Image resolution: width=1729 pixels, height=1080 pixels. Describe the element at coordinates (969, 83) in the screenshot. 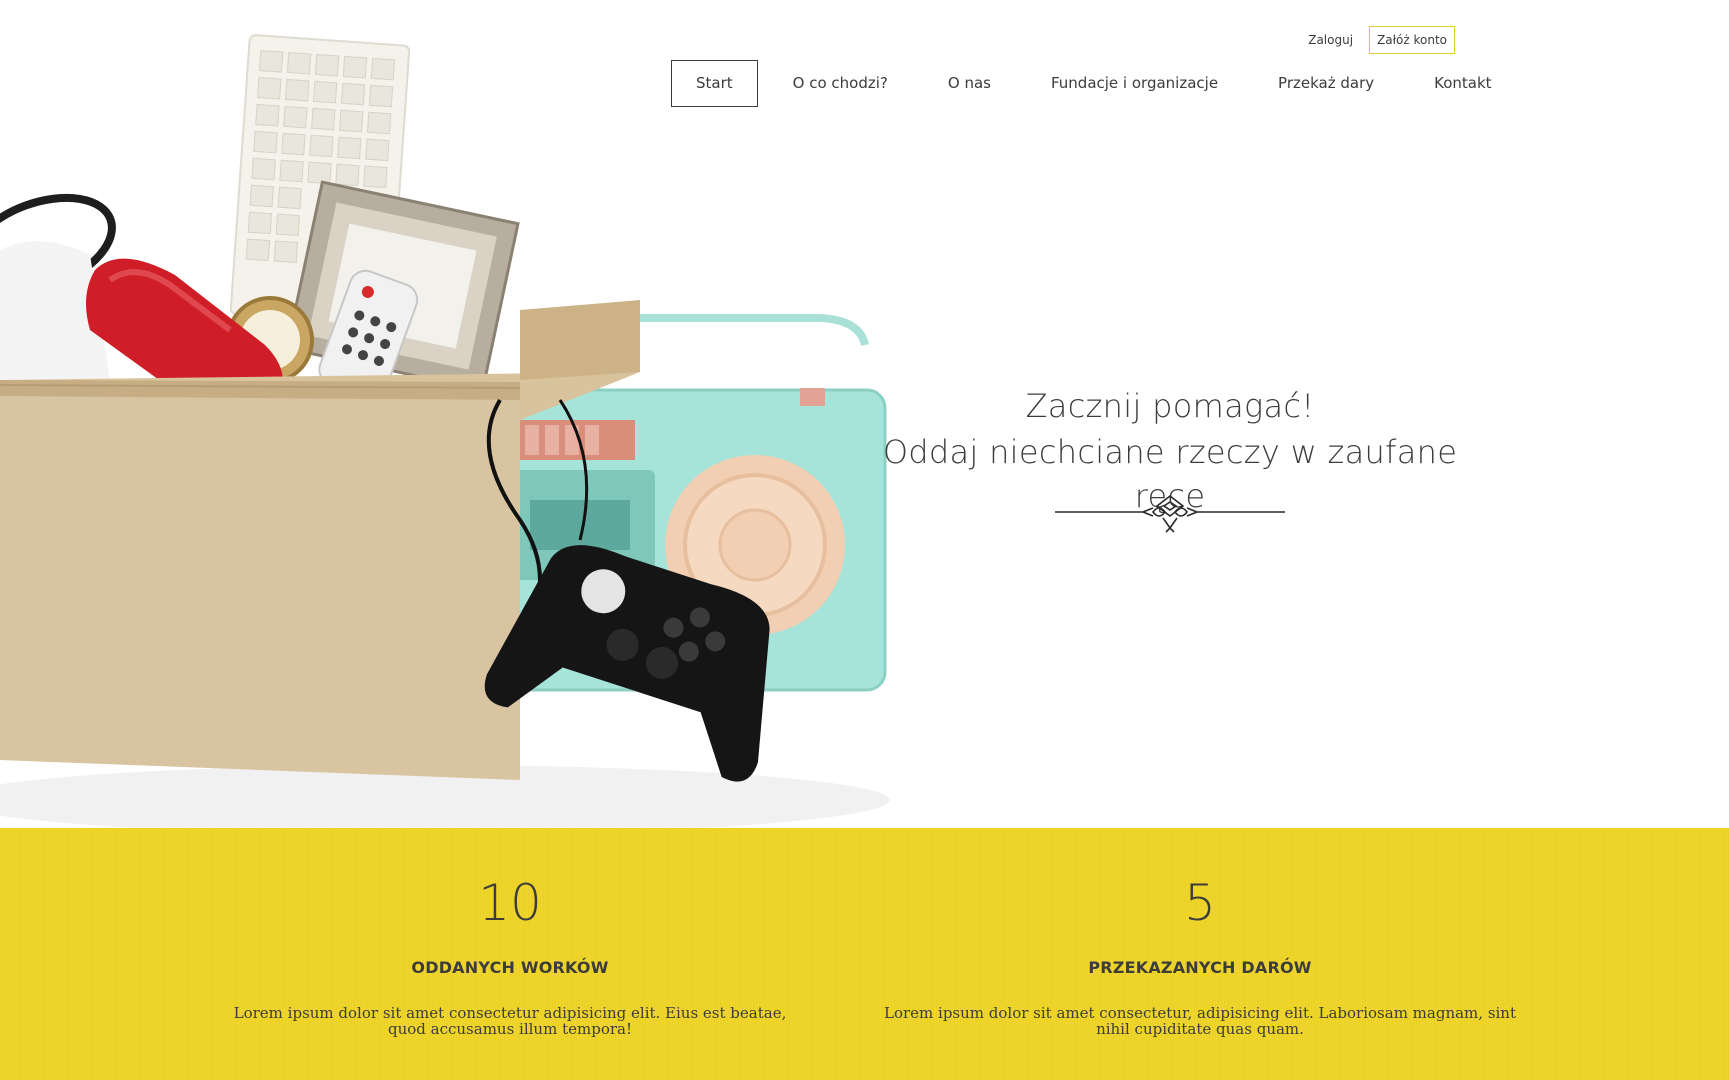

I see `nav-item-o-nas: O nas` at that location.